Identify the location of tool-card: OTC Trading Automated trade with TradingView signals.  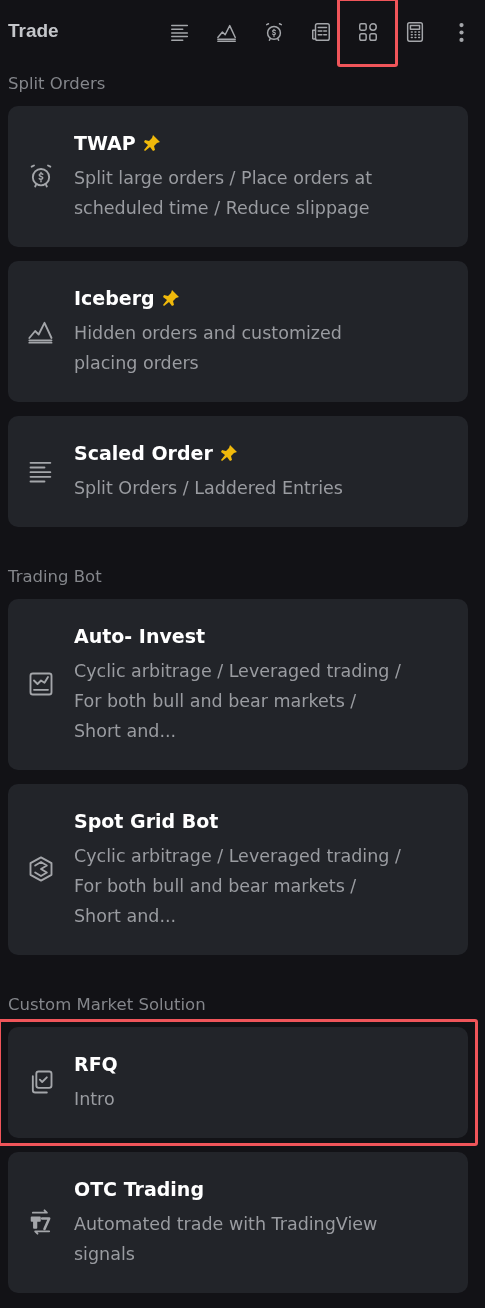
(238, 1222).